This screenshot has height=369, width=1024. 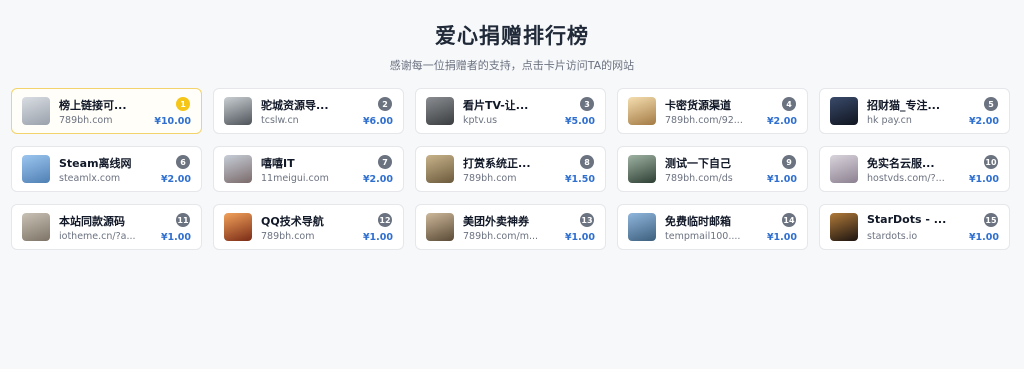 What do you see at coordinates (278, 163) in the screenshot?
I see `donor-name: 嘻嘻IT` at bounding box center [278, 163].